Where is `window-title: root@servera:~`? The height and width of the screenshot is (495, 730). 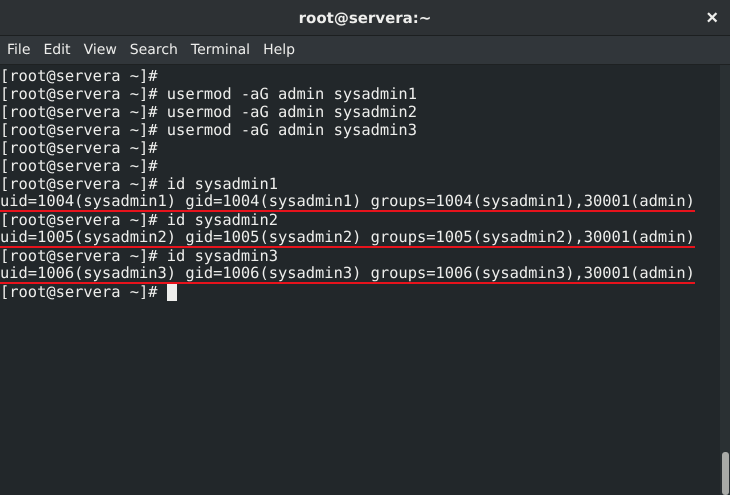
window-title: root@servera:~ is located at coordinates (365, 17).